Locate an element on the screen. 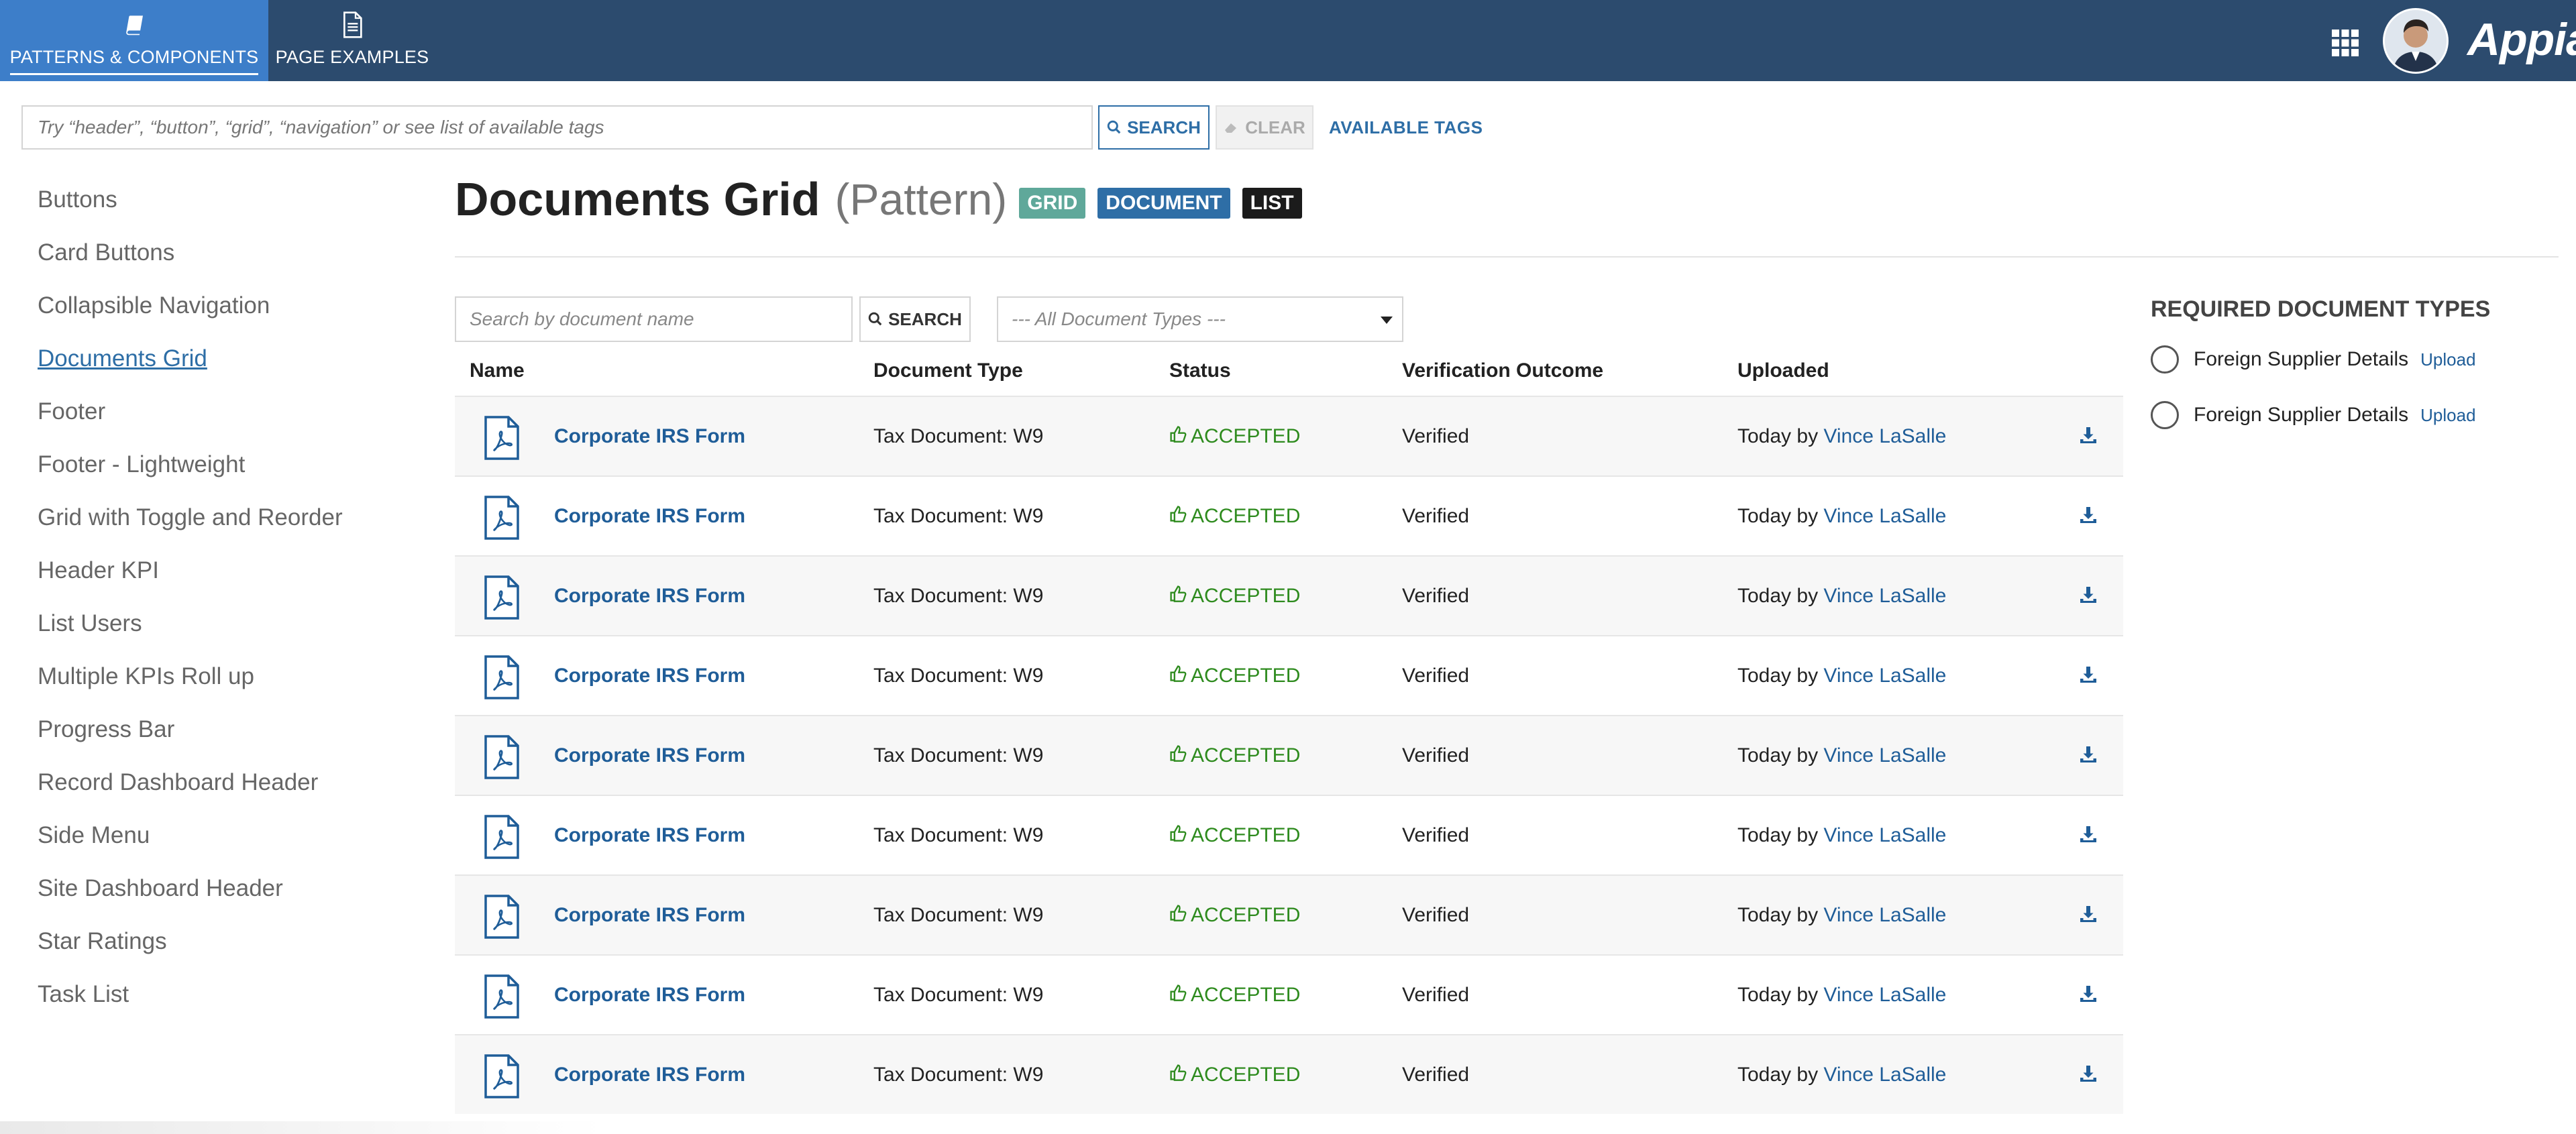 Image resolution: width=2576 pixels, height=1134 pixels. sidebar-item-site-dashboard-header: Site Dashboard Header is located at coordinates (225, 895).